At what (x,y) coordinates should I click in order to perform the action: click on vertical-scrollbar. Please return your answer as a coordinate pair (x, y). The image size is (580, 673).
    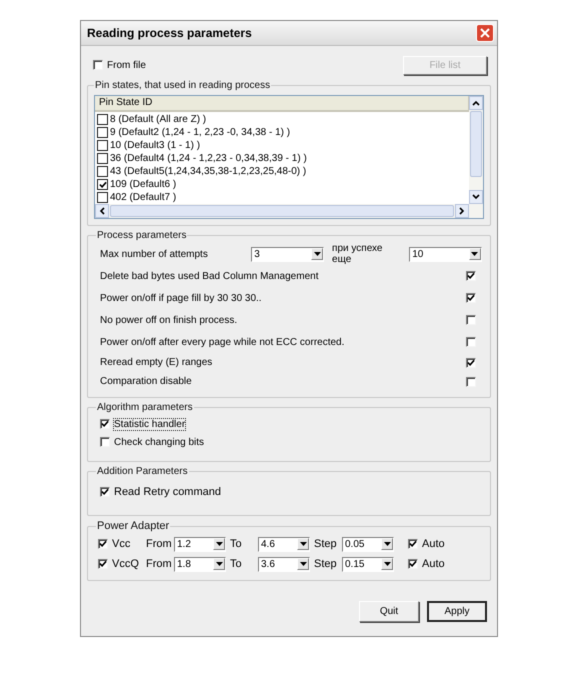
    Looking at the image, I should click on (476, 150).